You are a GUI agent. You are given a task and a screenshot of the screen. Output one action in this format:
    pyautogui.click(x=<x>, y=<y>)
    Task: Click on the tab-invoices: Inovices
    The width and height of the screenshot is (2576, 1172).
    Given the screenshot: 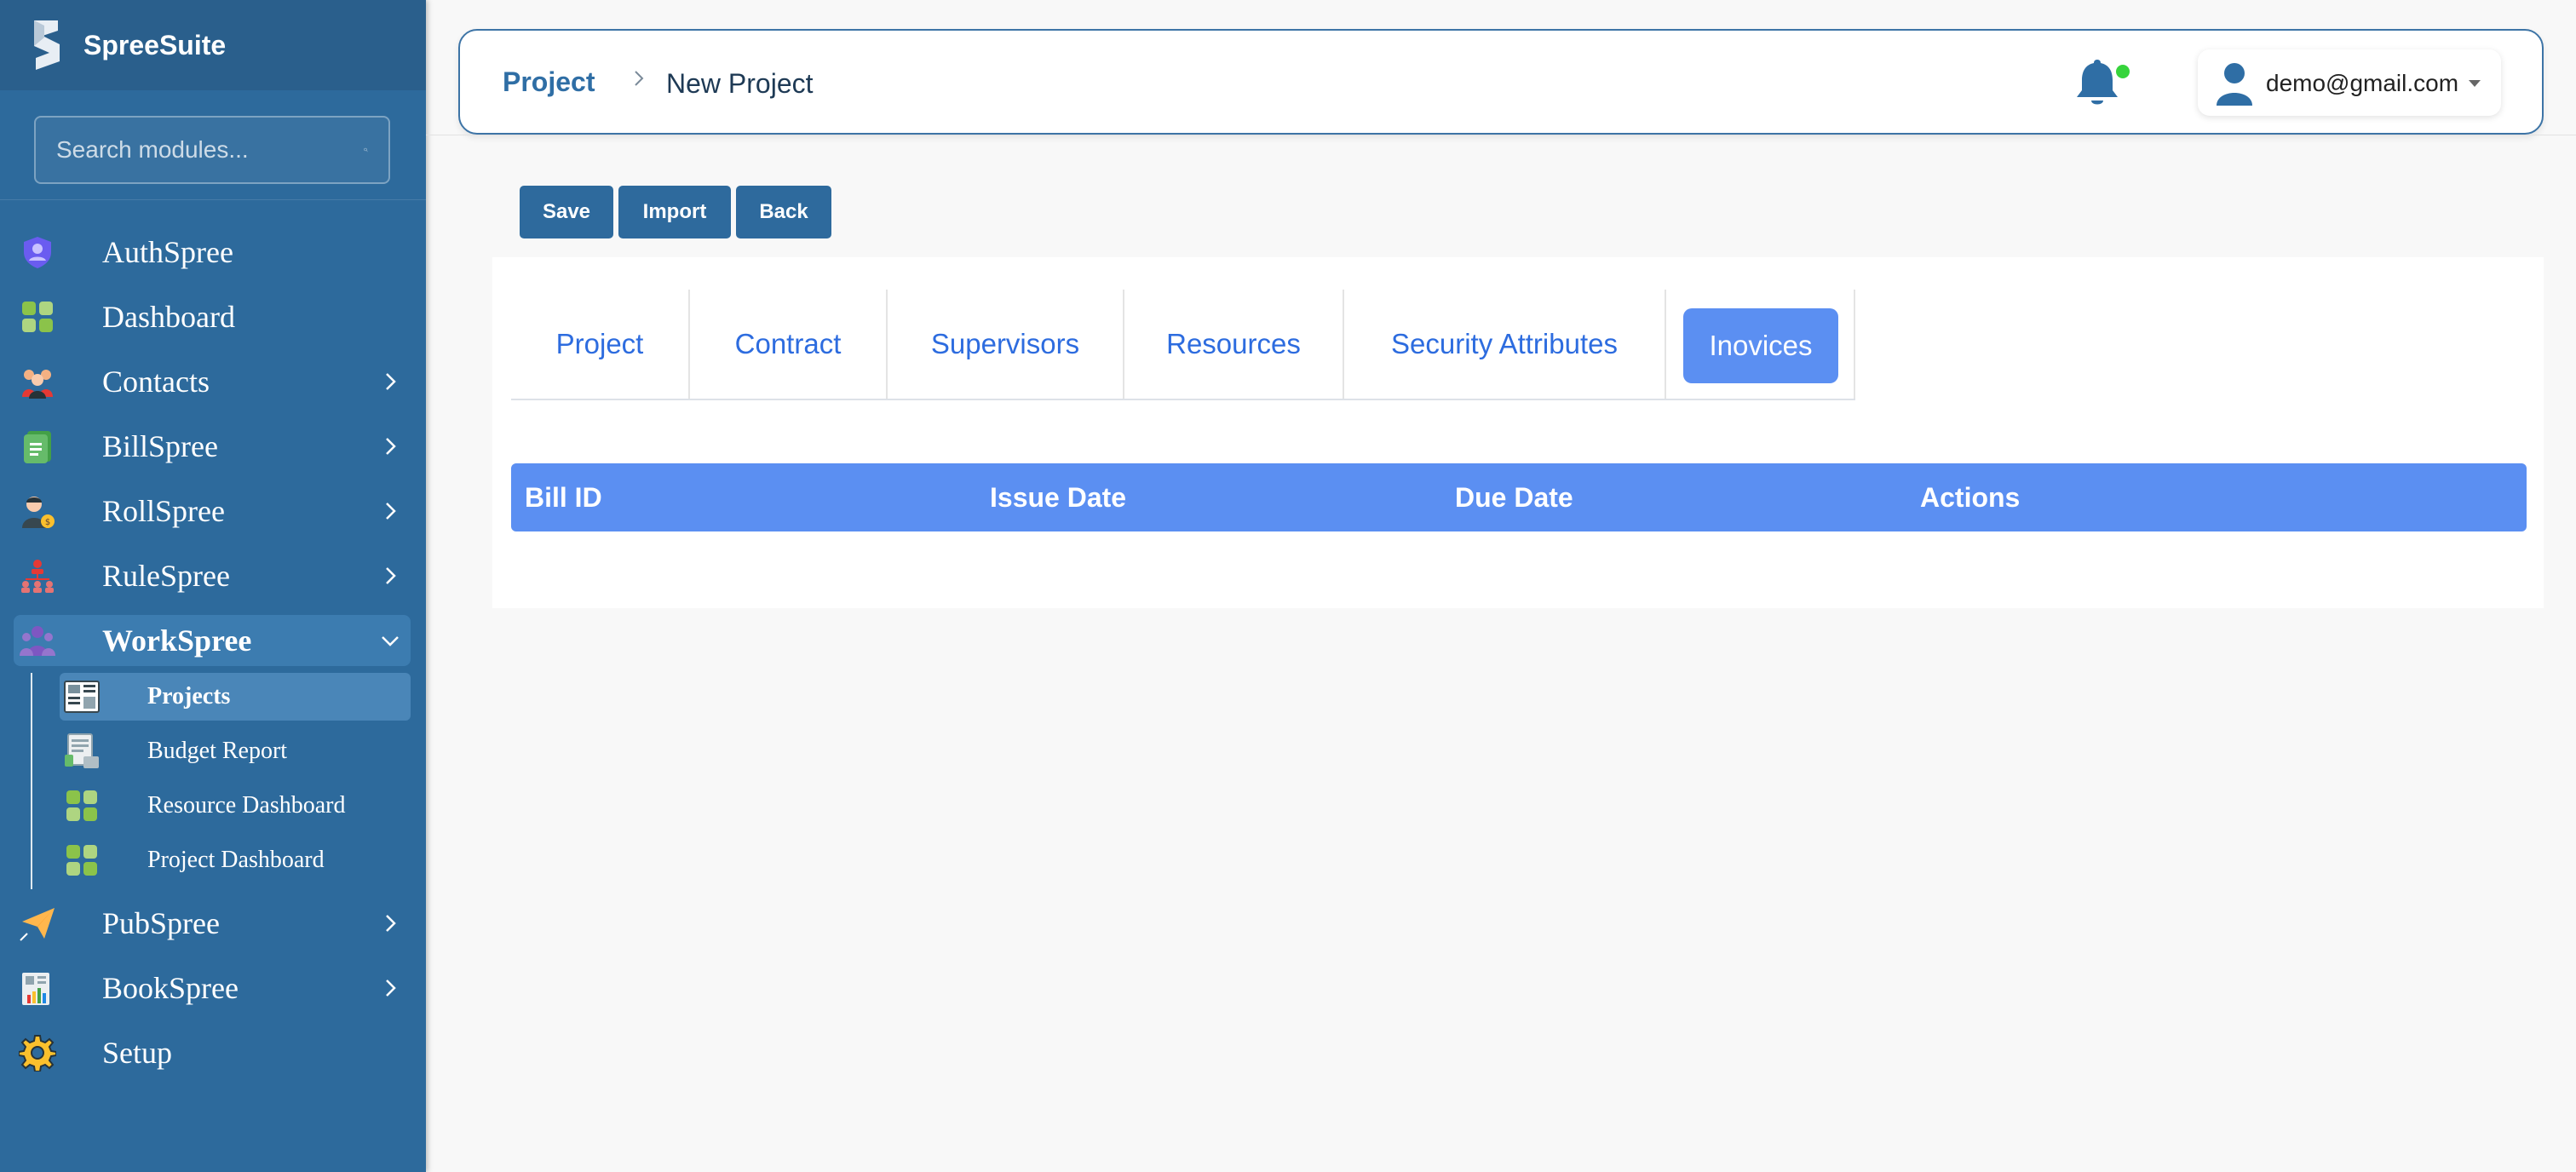 What is the action you would take?
    pyautogui.click(x=1761, y=344)
    